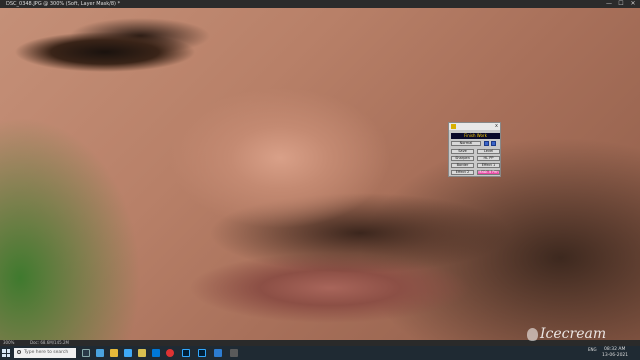  I want to click on tray-language: ENG, so click(592, 349).